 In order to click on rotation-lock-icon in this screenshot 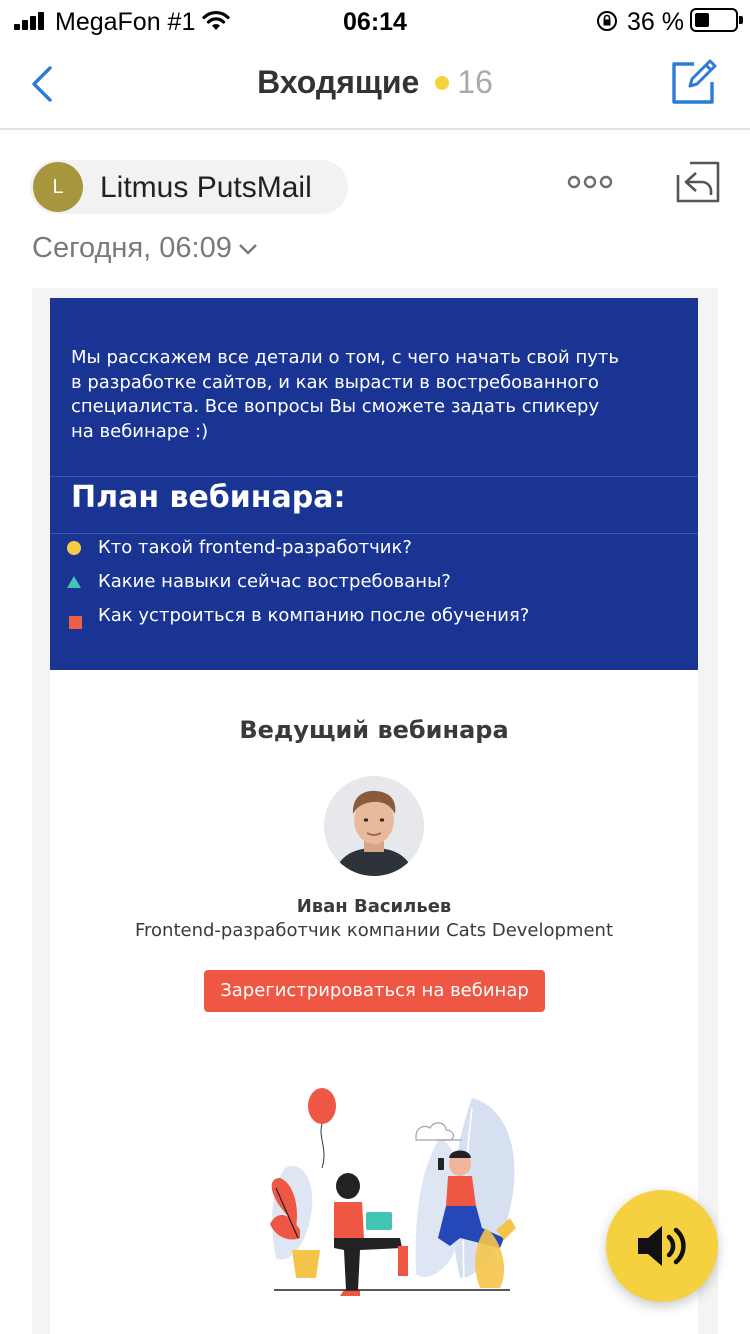, I will do `click(607, 21)`.